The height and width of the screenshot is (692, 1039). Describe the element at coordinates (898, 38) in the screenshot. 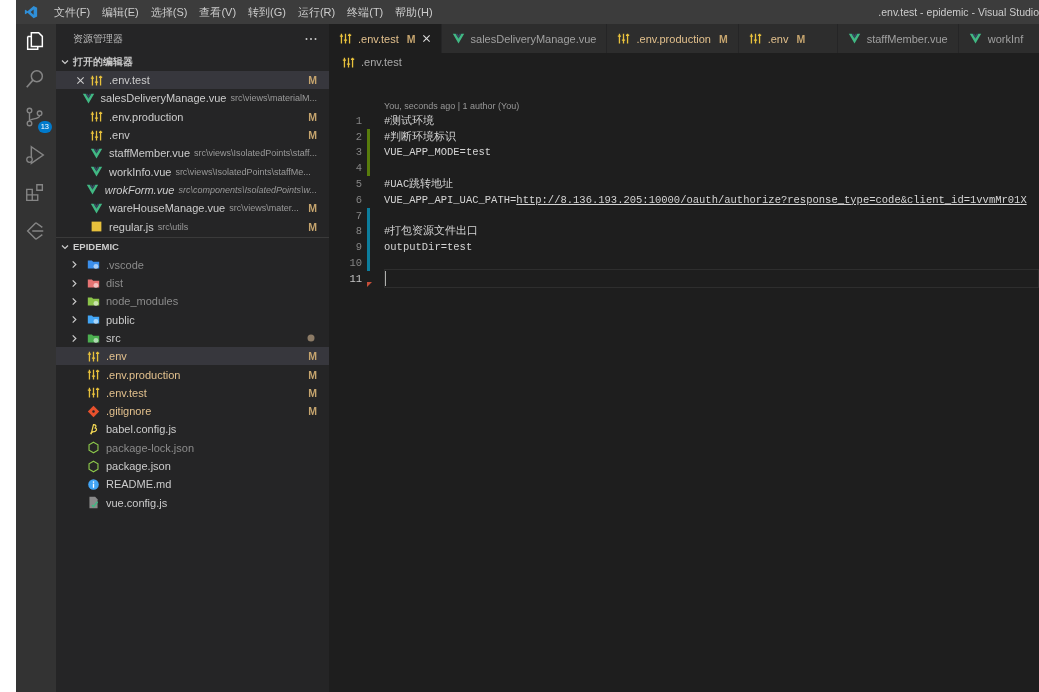

I see `editor-tab: staffMember.vue` at that location.